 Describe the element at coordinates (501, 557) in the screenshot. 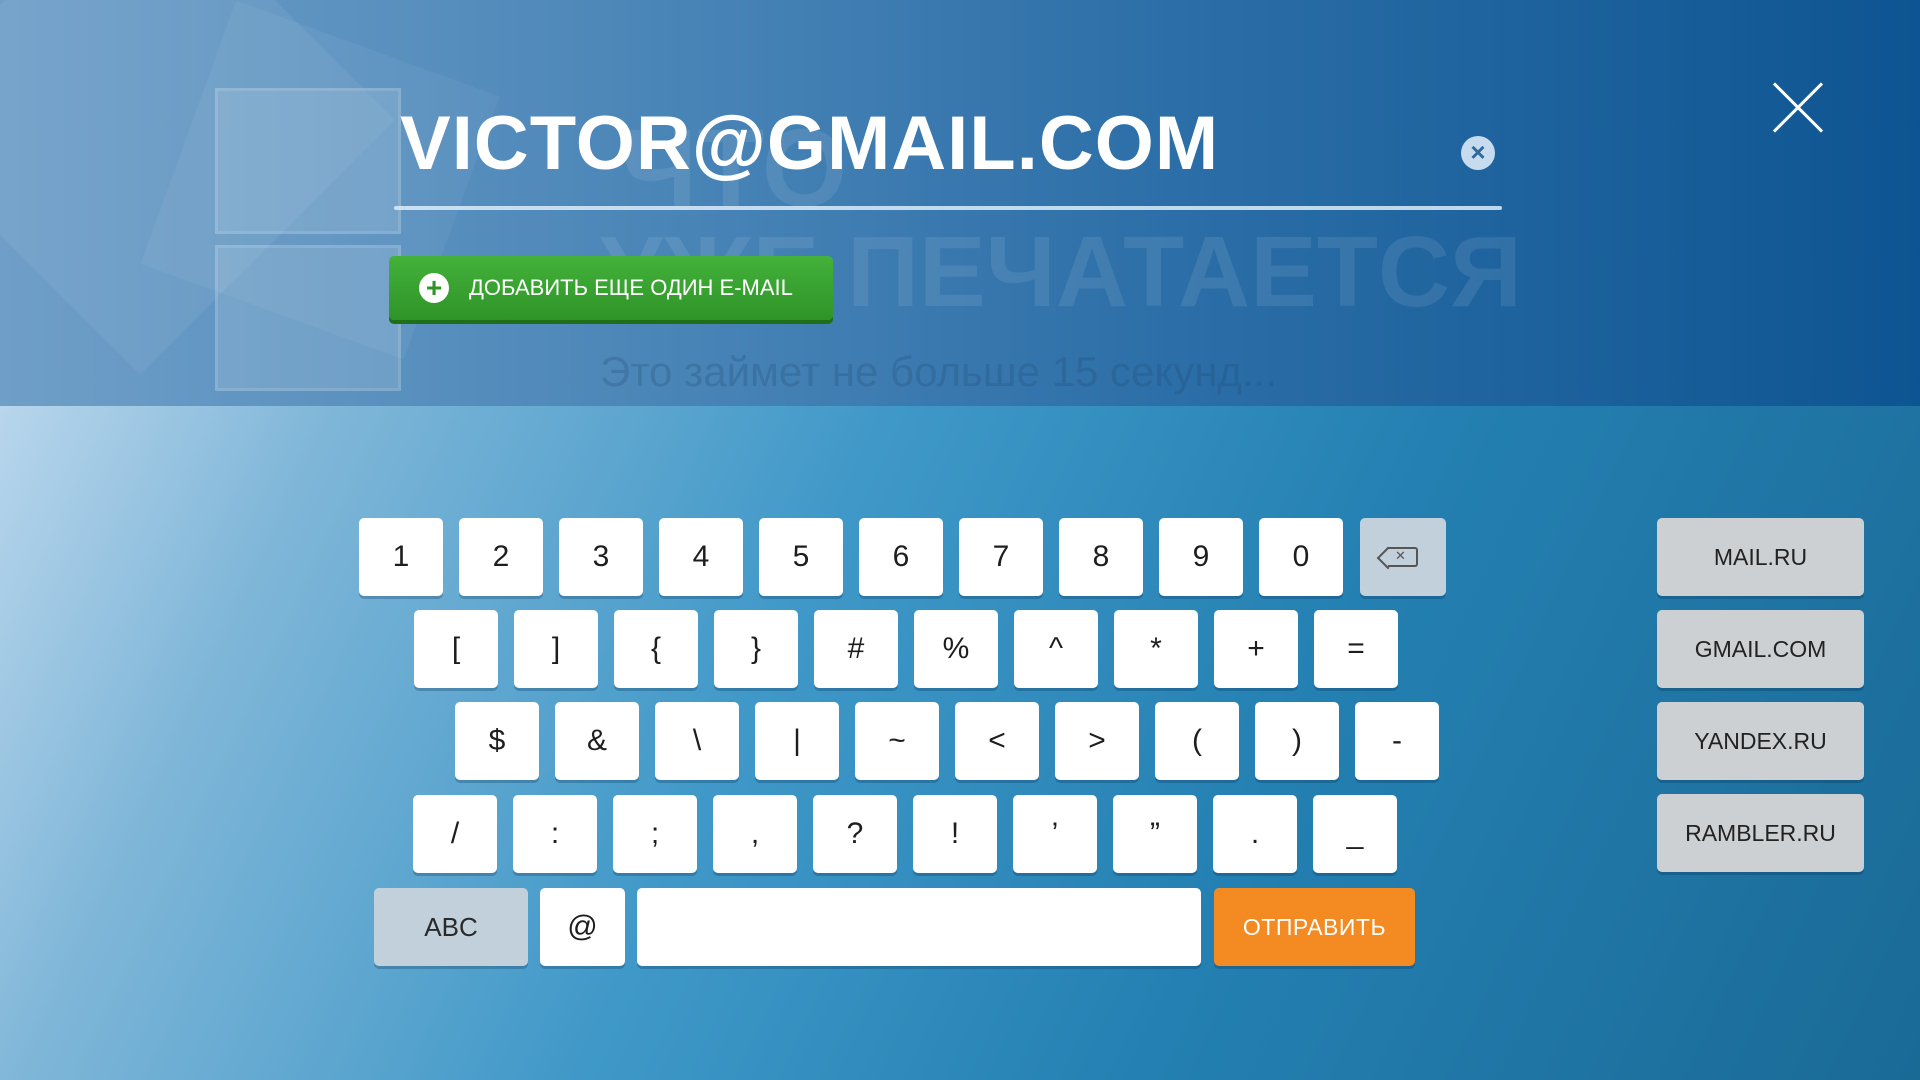

I see `key: 2` at that location.